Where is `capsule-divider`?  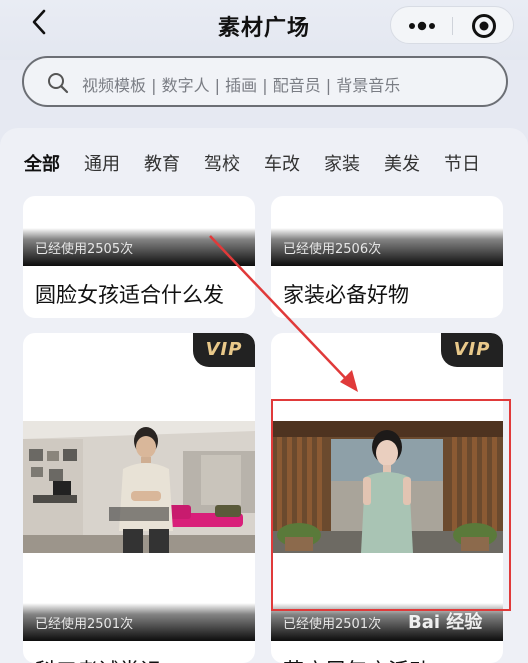 capsule-divider is located at coordinates (452, 26).